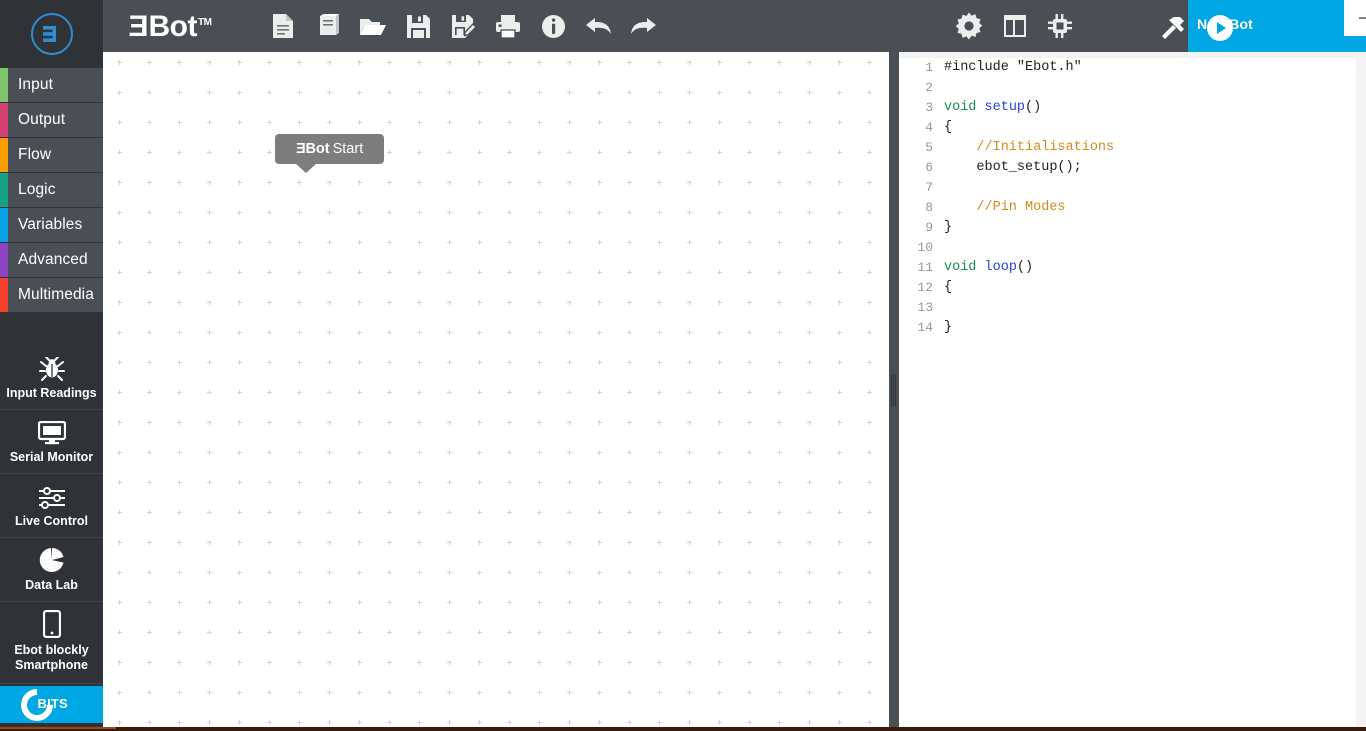 This screenshot has height=731, width=1366. I want to click on code-text: //Initialisations, so click(1027, 148).